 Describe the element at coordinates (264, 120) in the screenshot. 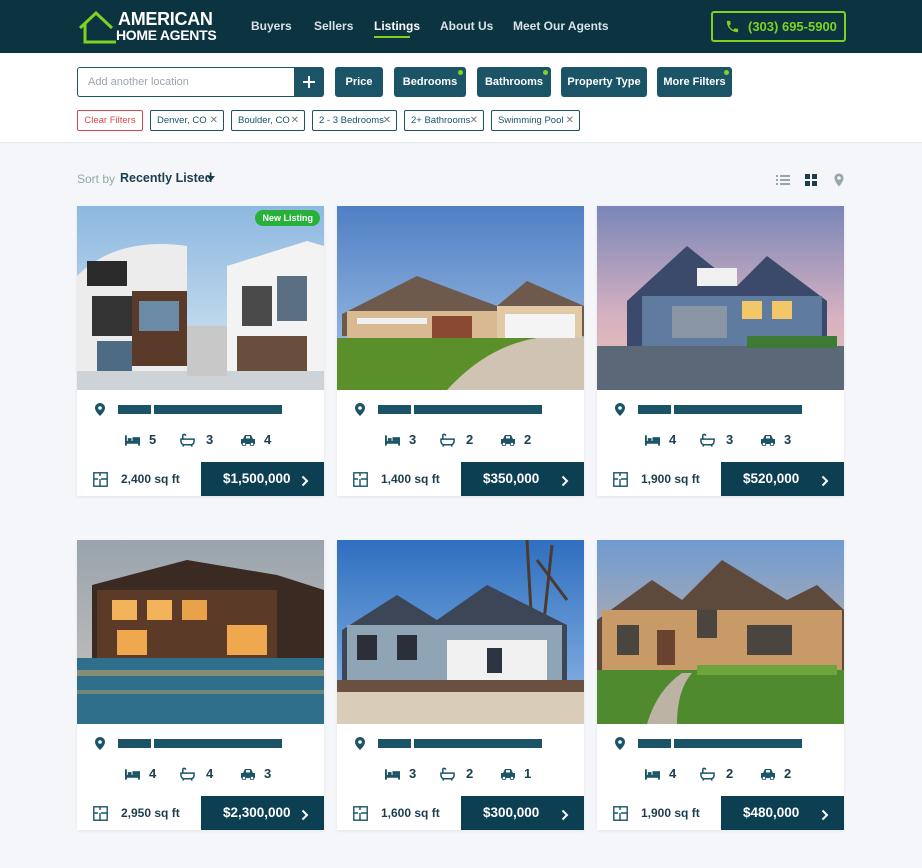

I see `filter-chip-label: Boulder, CO` at that location.